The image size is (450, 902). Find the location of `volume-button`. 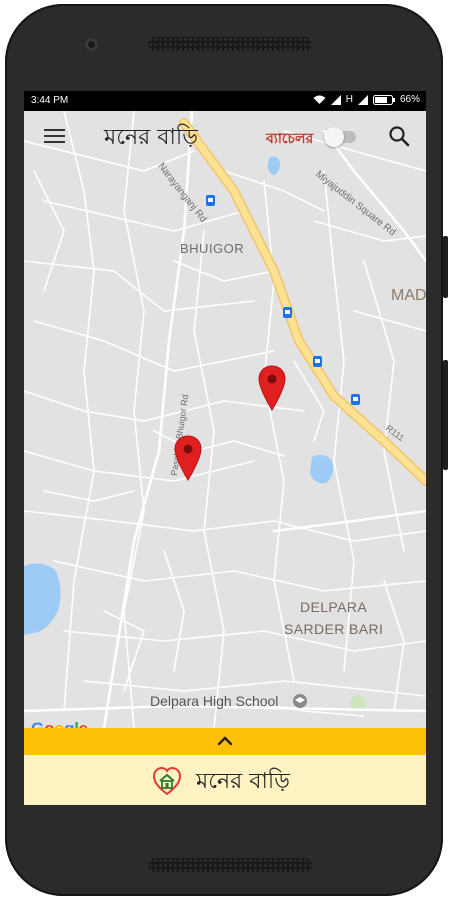

volume-button is located at coordinates (445, 267).